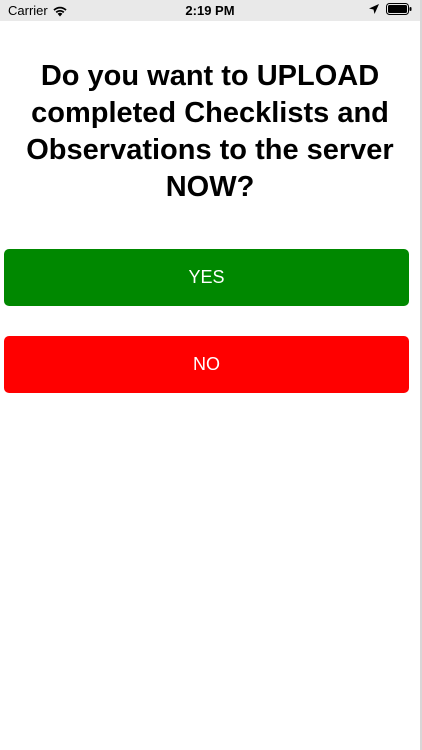  I want to click on status-bar: Carrier 2:19 PM, so click(210, 10).